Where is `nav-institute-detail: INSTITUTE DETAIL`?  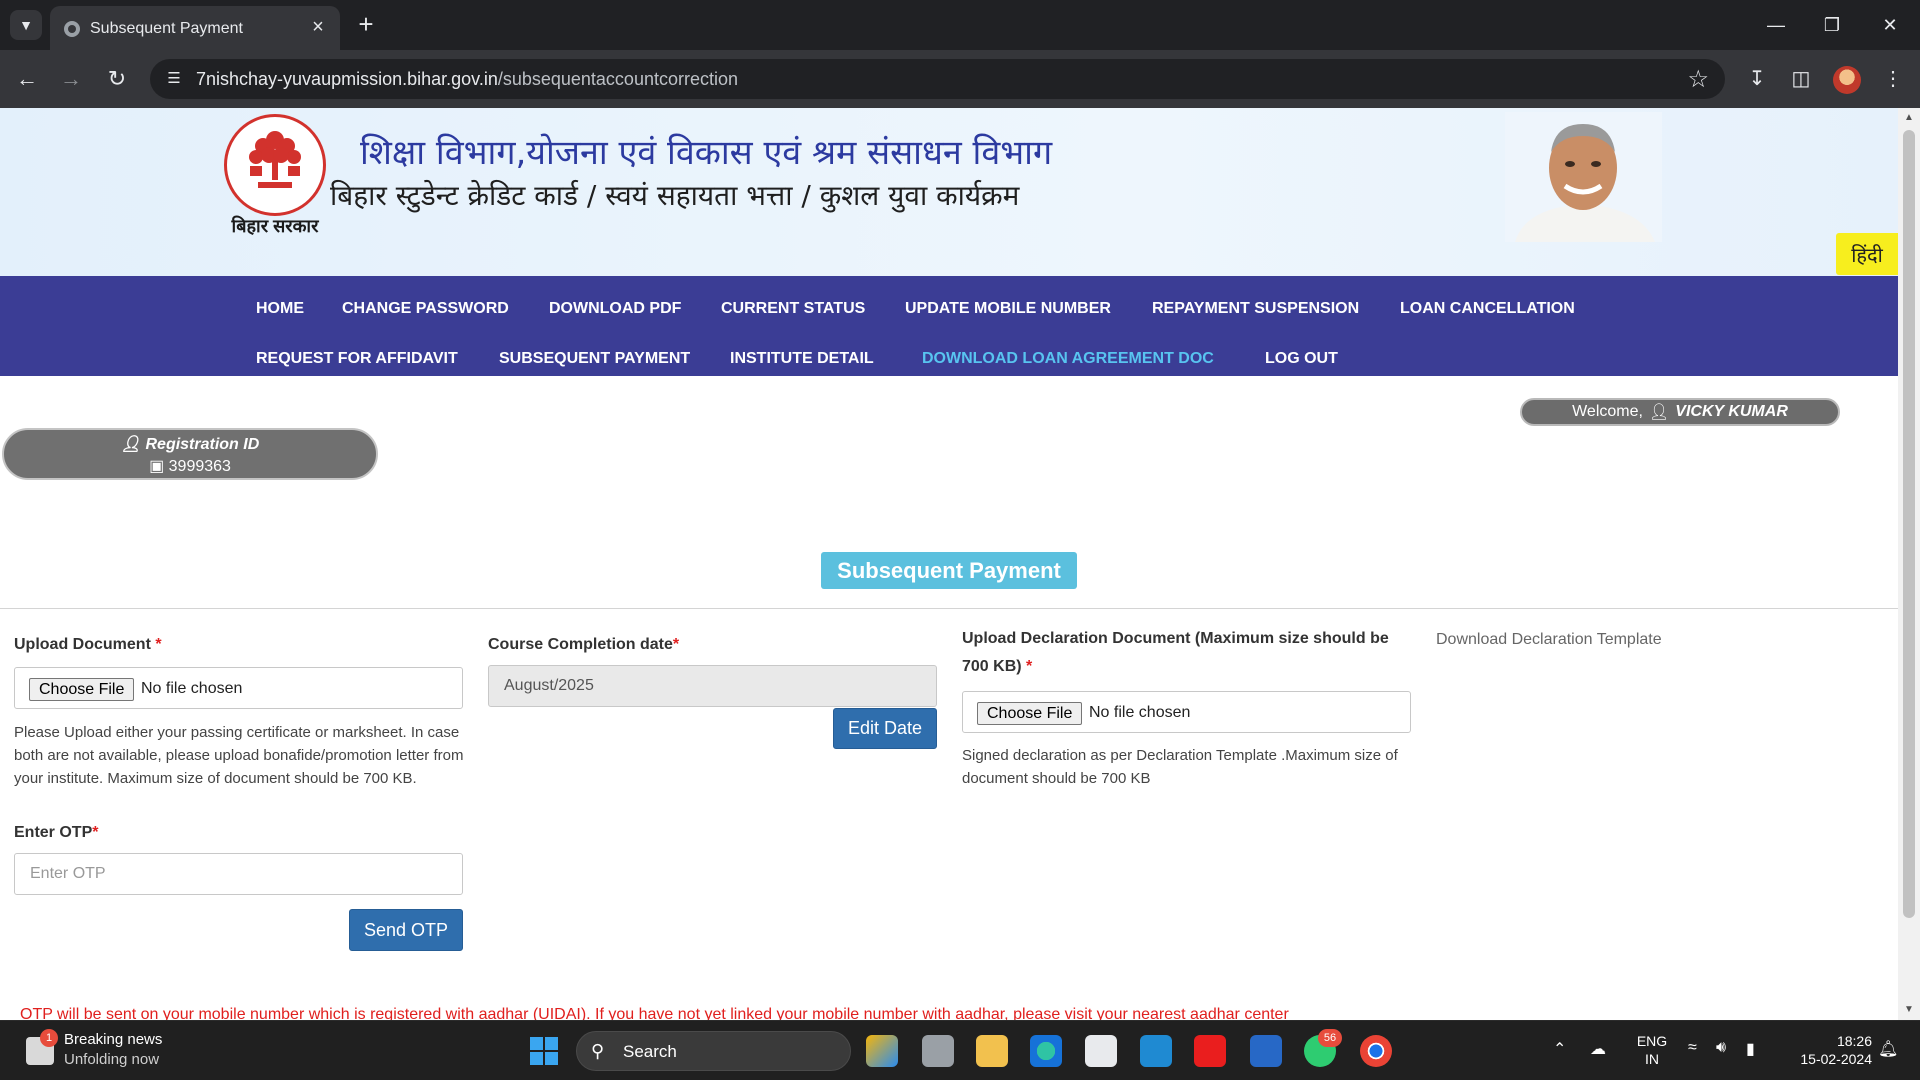 nav-institute-detail: INSTITUTE DETAIL is located at coordinates (802, 359).